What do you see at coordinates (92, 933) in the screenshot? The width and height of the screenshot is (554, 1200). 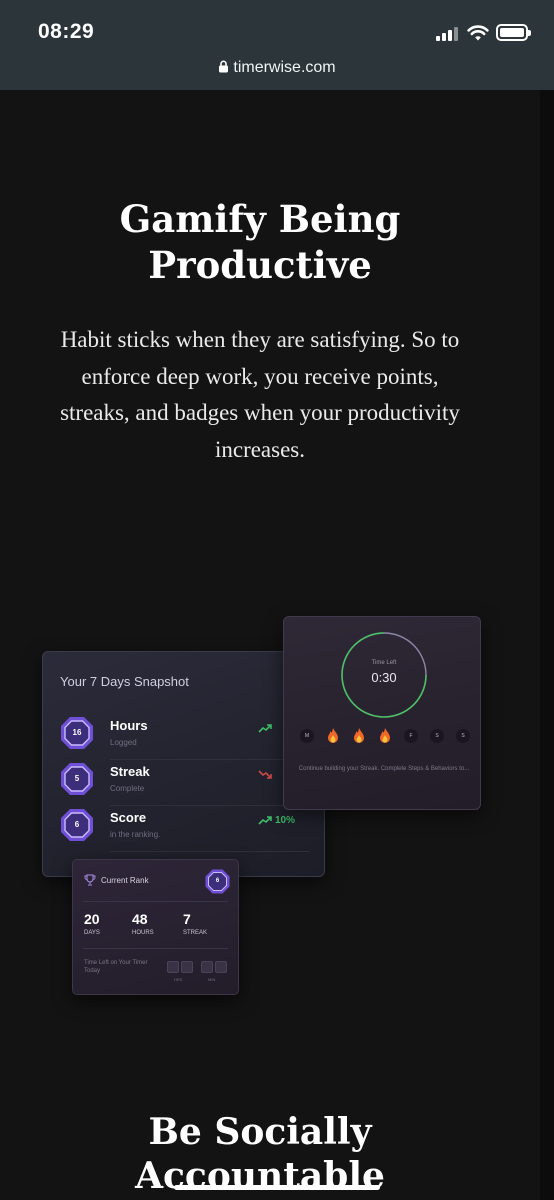 I see `stat-label: DAYS` at bounding box center [92, 933].